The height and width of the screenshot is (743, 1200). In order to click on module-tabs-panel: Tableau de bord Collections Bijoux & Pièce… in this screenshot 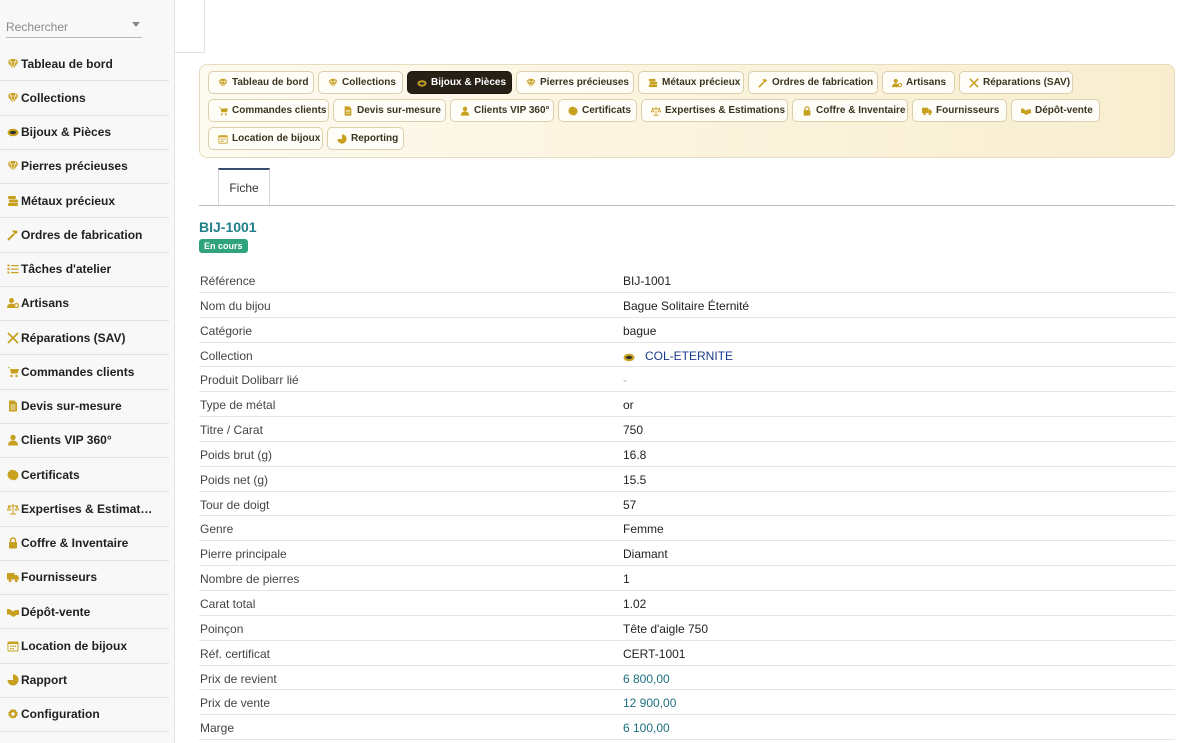, I will do `click(687, 111)`.